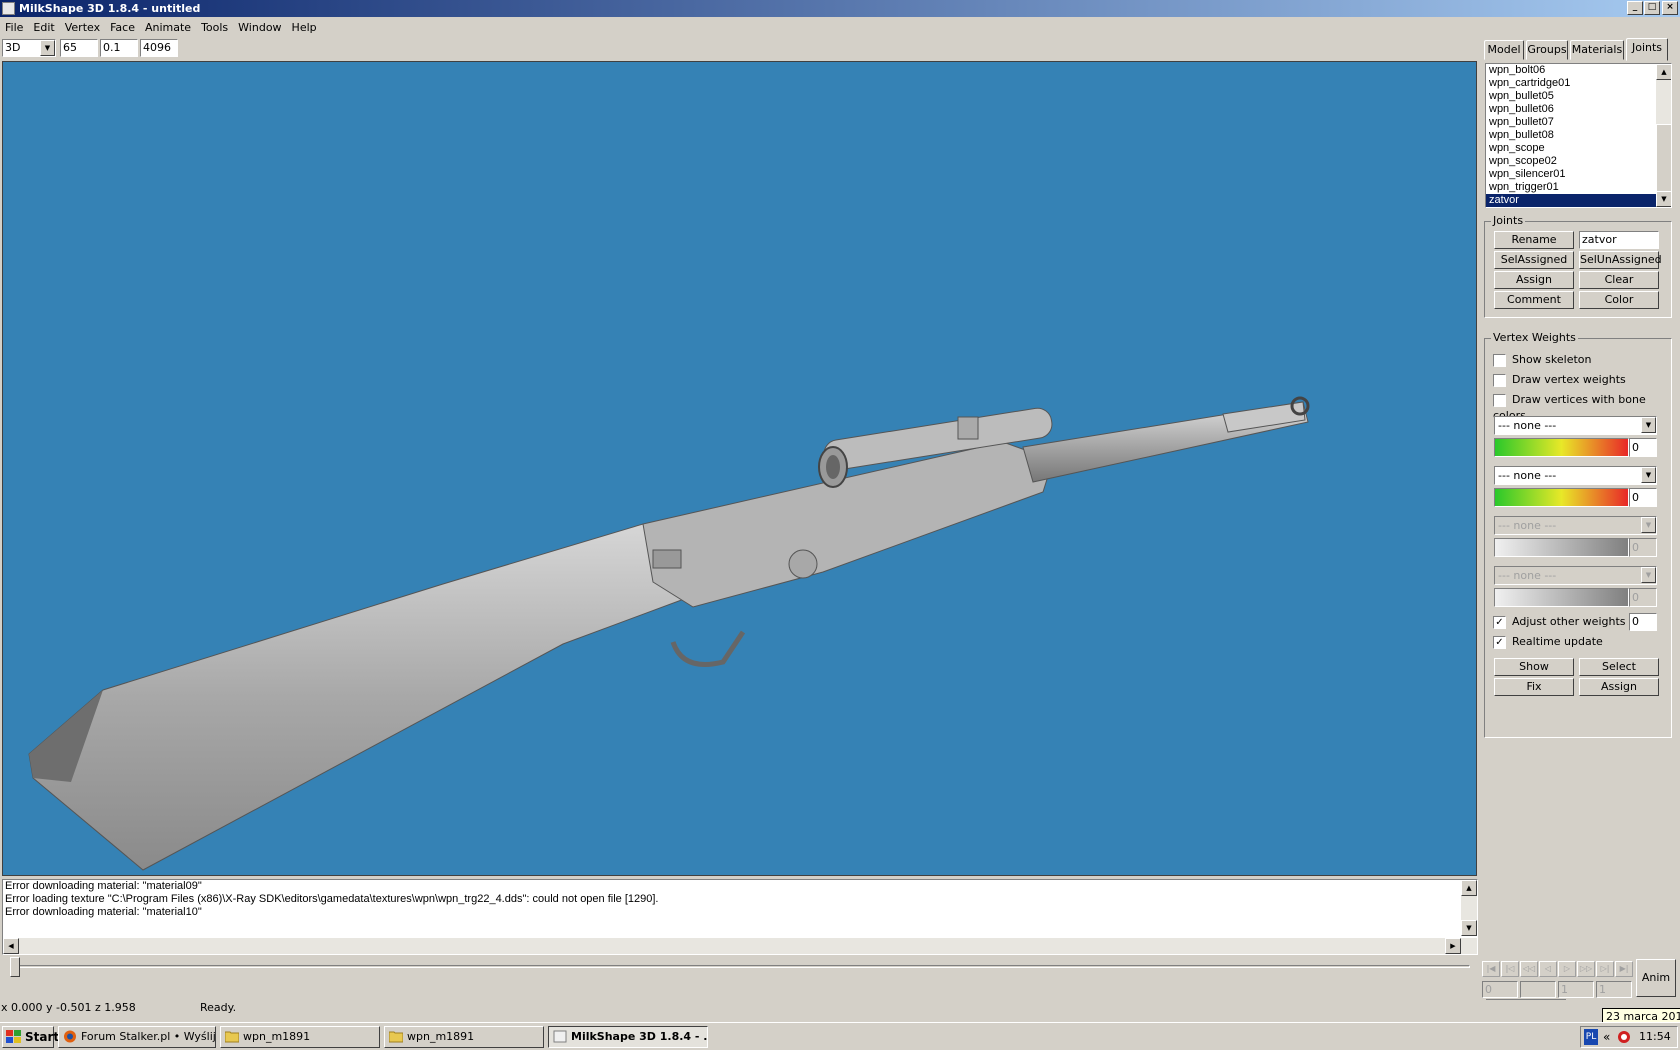 This screenshot has width=1680, height=1050. Describe the element at coordinates (214, 28) in the screenshot. I see `menu-tools: Tools` at that location.